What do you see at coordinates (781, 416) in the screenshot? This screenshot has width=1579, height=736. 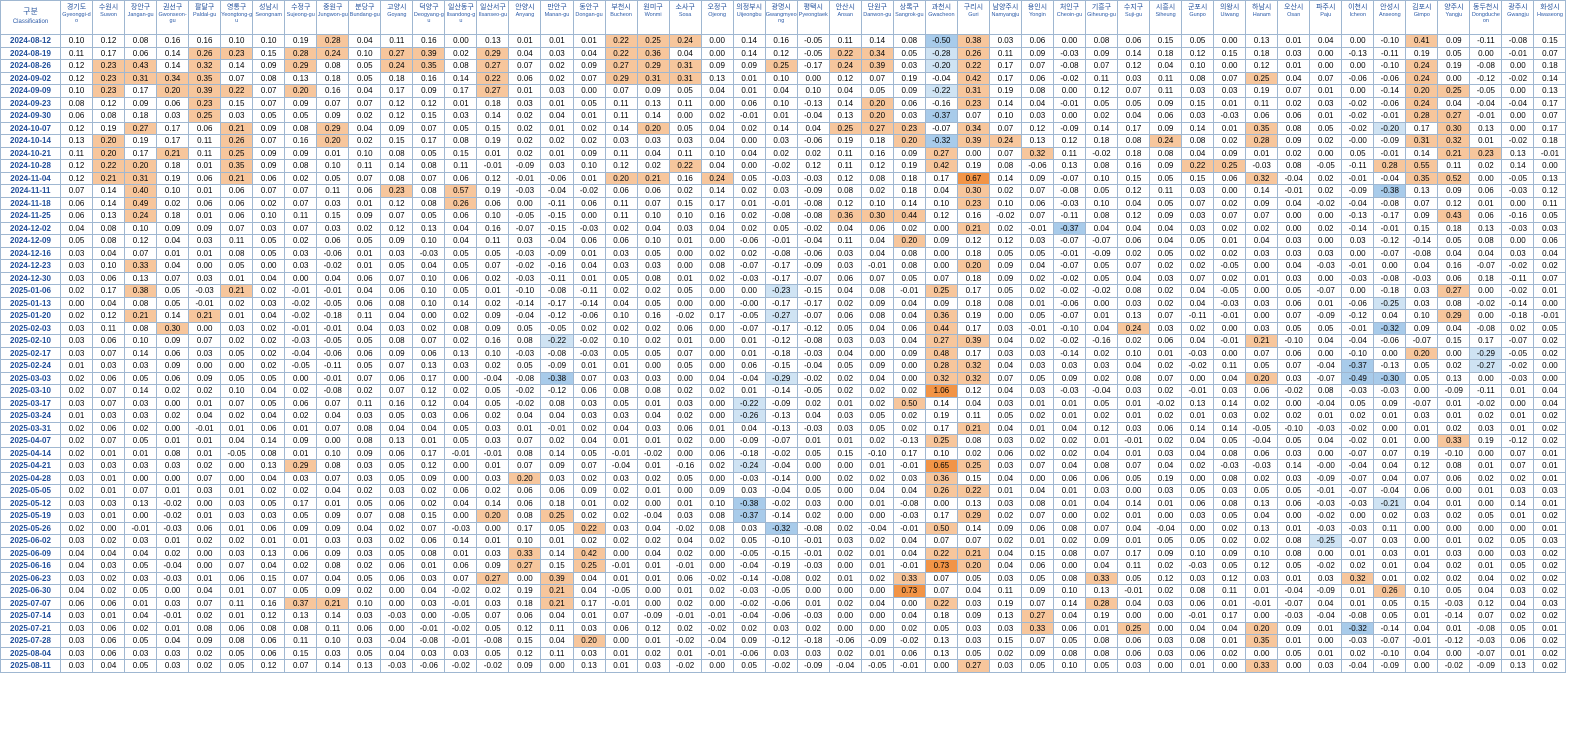 I see `heatmap-cell: -0.13` at bounding box center [781, 416].